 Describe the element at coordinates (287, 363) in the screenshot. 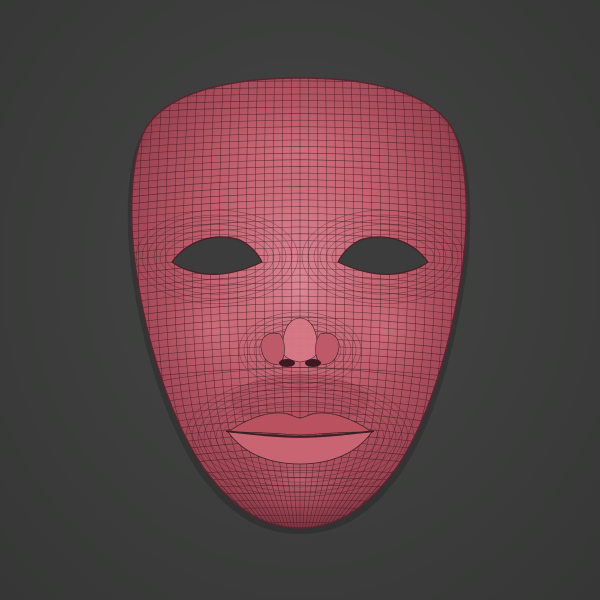

I see `left-nostril` at that location.